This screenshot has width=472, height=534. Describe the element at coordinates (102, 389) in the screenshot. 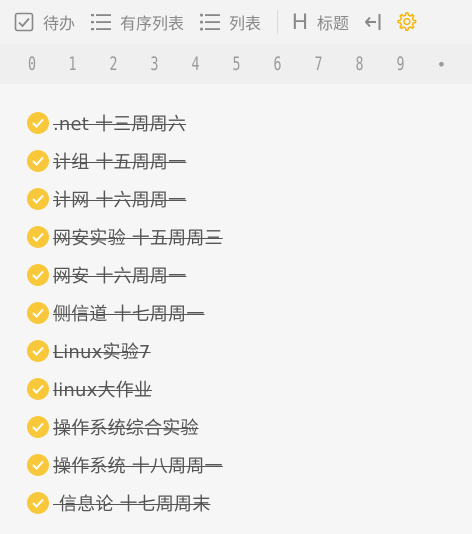

I see `todo-text: linux大作业` at that location.